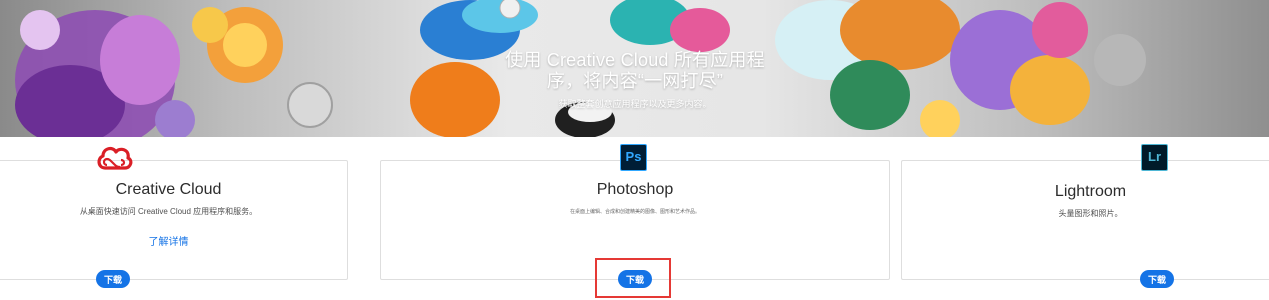 The height and width of the screenshot is (300, 1269). I want to click on photoshop-icon: Ps, so click(633, 157).